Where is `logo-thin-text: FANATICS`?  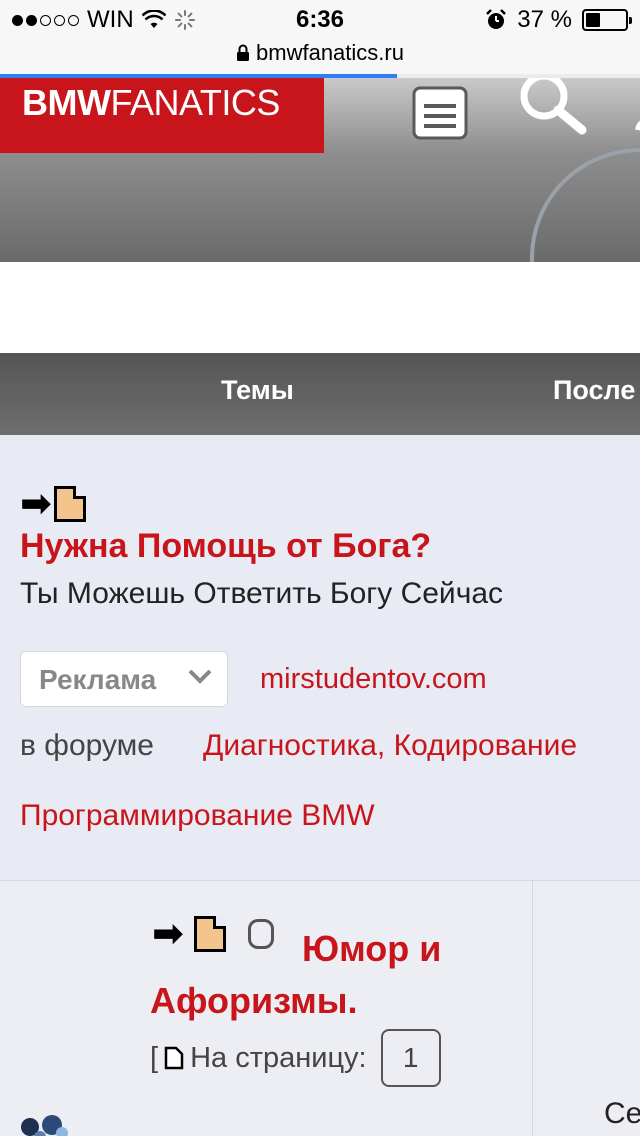
logo-thin-text: FANATICS is located at coordinates (195, 102).